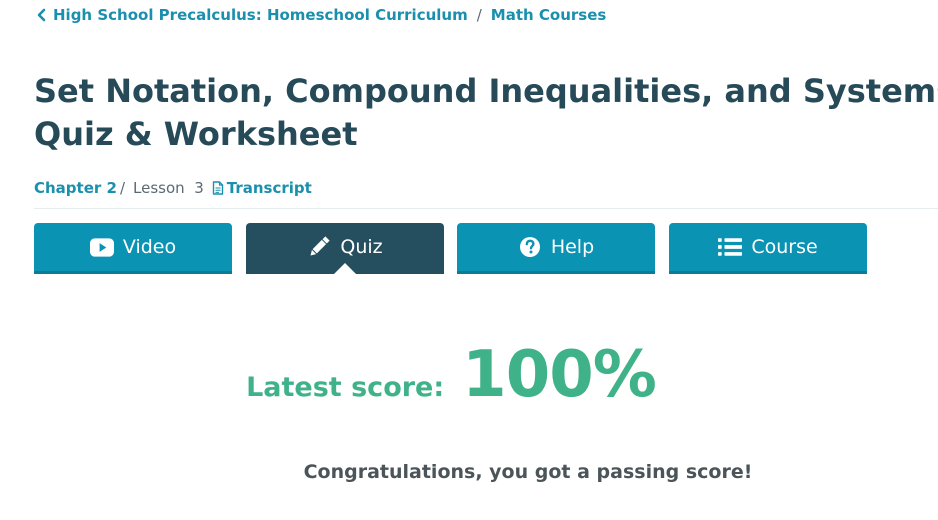 The height and width of the screenshot is (520, 938). What do you see at coordinates (345, 268) in the screenshot?
I see `active-tab-pointer` at bounding box center [345, 268].